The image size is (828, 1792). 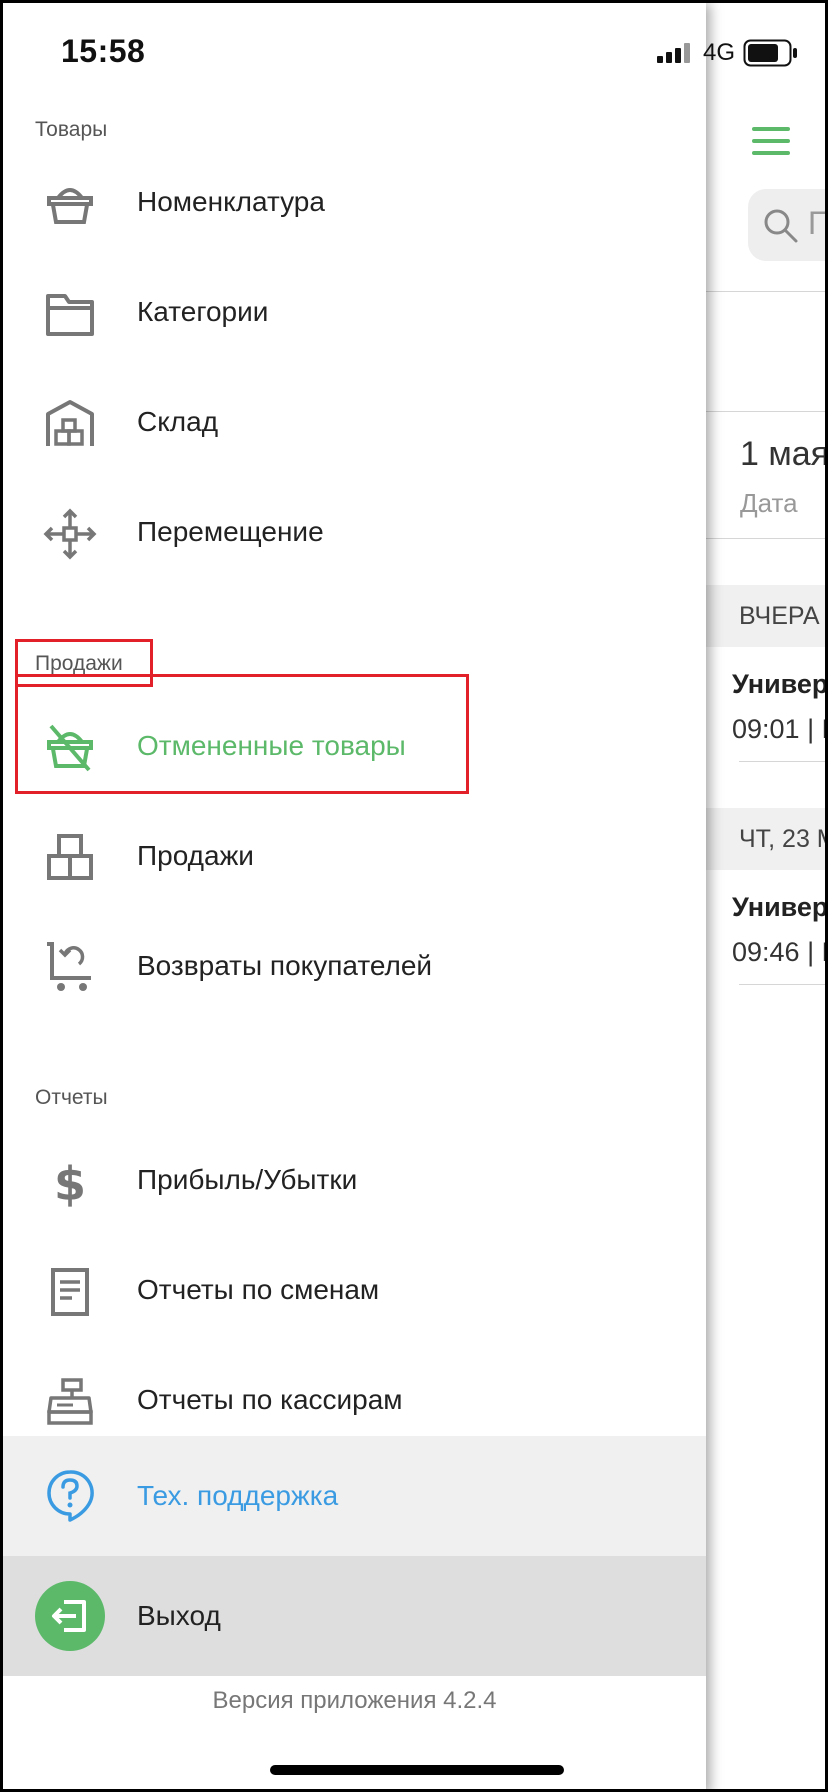 I want to click on search-icon, so click(x=781, y=226).